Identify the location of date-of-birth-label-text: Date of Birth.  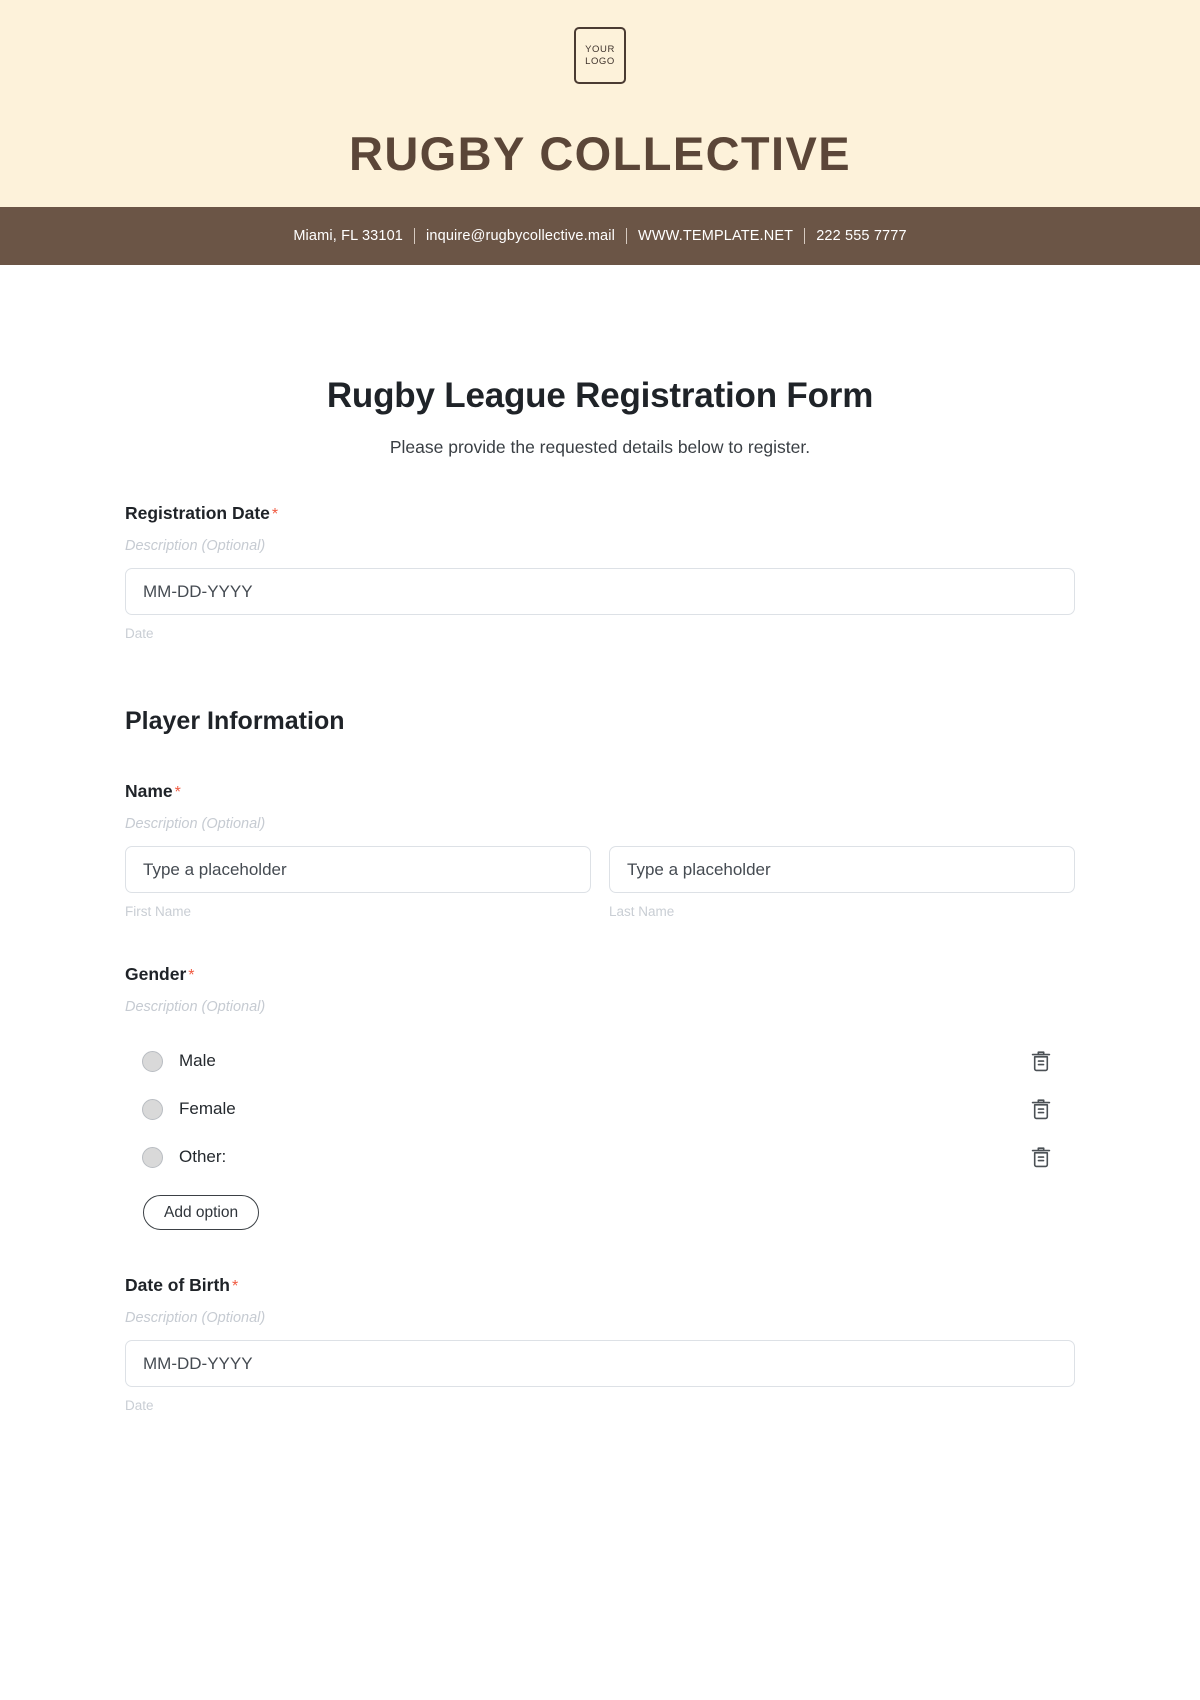
(177, 1285).